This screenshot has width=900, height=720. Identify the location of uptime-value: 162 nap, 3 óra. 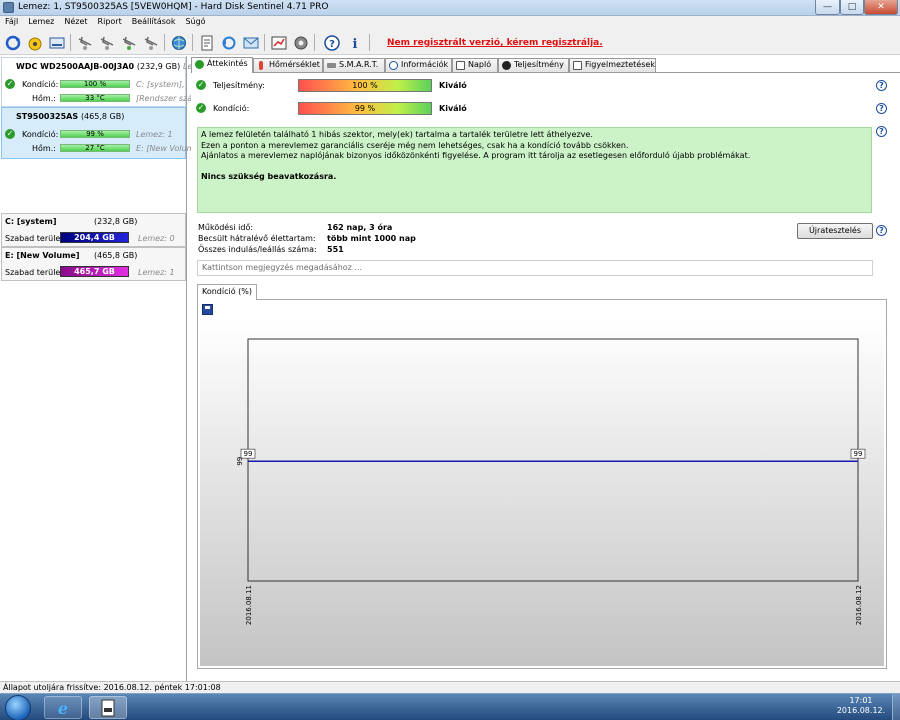
(360, 227).